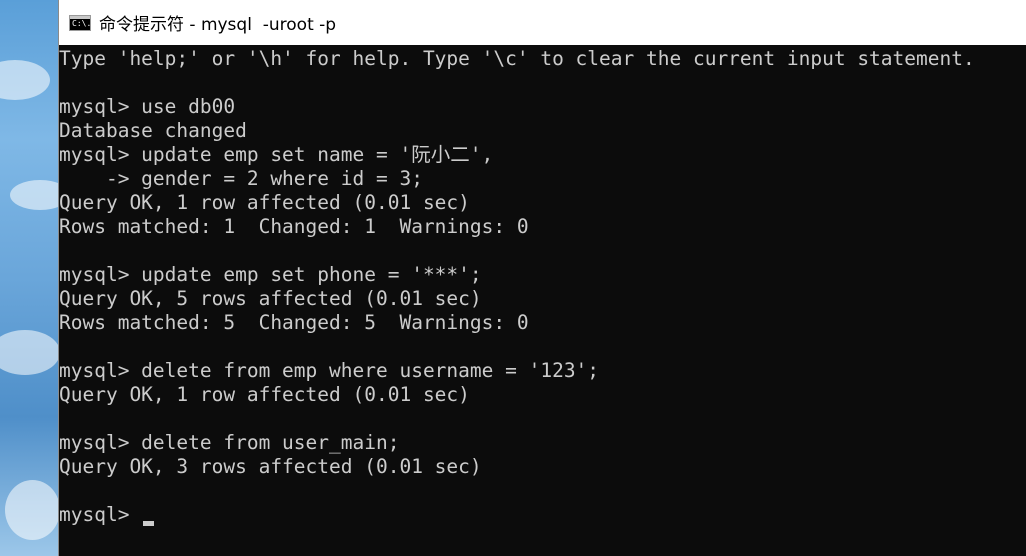 The image size is (1026, 556). I want to click on console-prompt-line: mysql>, so click(542, 515).